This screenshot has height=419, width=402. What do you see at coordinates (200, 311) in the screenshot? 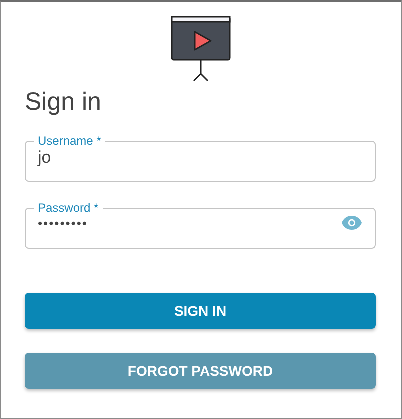
I see `sign-in-button: SIGN IN` at bounding box center [200, 311].